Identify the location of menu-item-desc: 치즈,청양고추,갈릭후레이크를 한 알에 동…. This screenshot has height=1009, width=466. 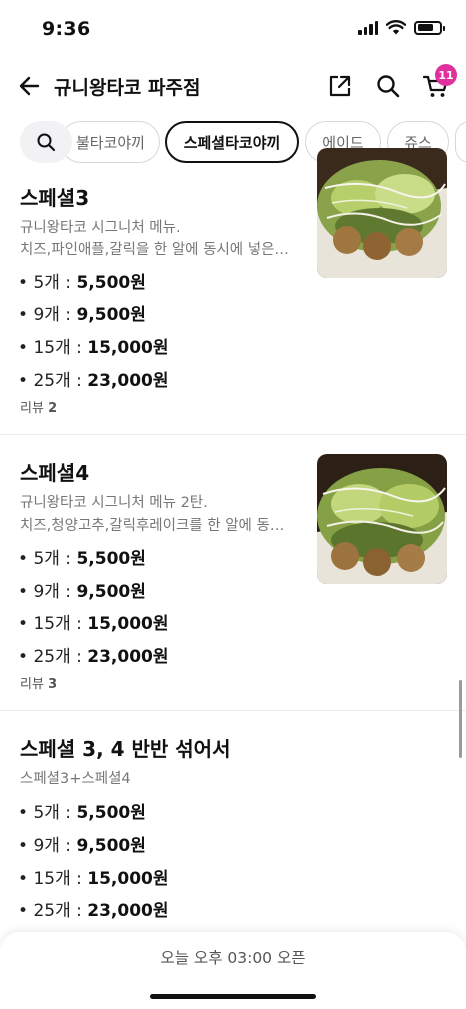
(152, 526).